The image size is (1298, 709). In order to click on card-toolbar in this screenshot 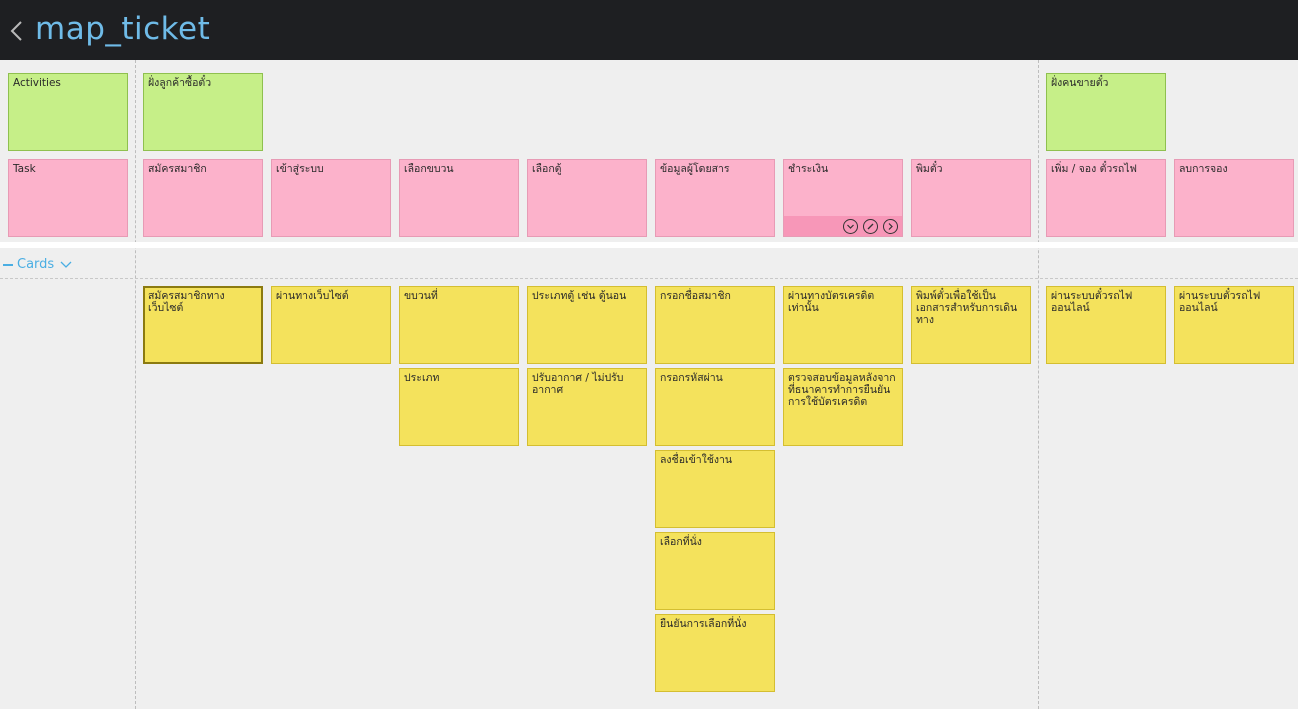, I will do `click(843, 226)`.